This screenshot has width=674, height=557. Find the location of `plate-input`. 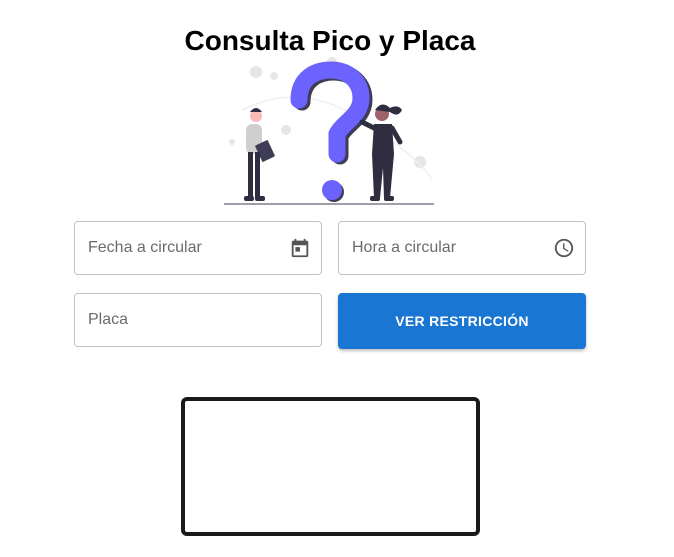

plate-input is located at coordinates (198, 320).